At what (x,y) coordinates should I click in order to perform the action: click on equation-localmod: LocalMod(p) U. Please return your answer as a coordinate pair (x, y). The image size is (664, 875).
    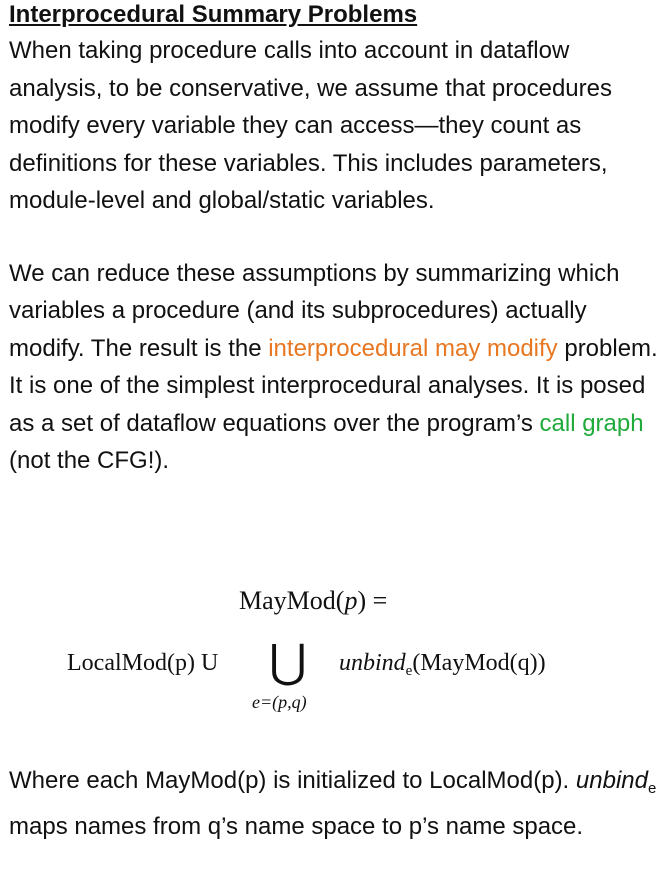
    Looking at the image, I should click on (143, 663).